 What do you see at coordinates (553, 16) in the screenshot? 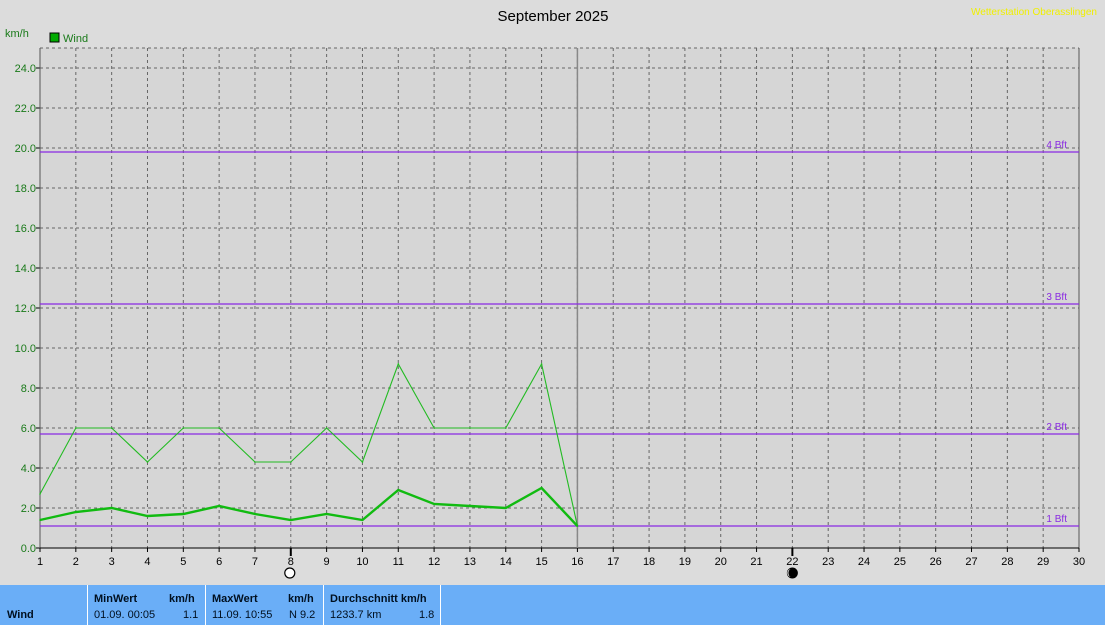
I see `chart-title: September 2025` at bounding box center [553, 16].